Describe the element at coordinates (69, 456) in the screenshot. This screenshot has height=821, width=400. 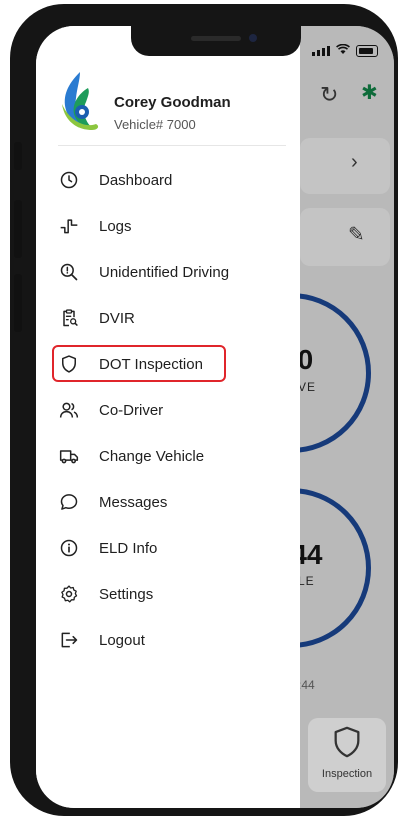
I see `truck-icon` at that location.